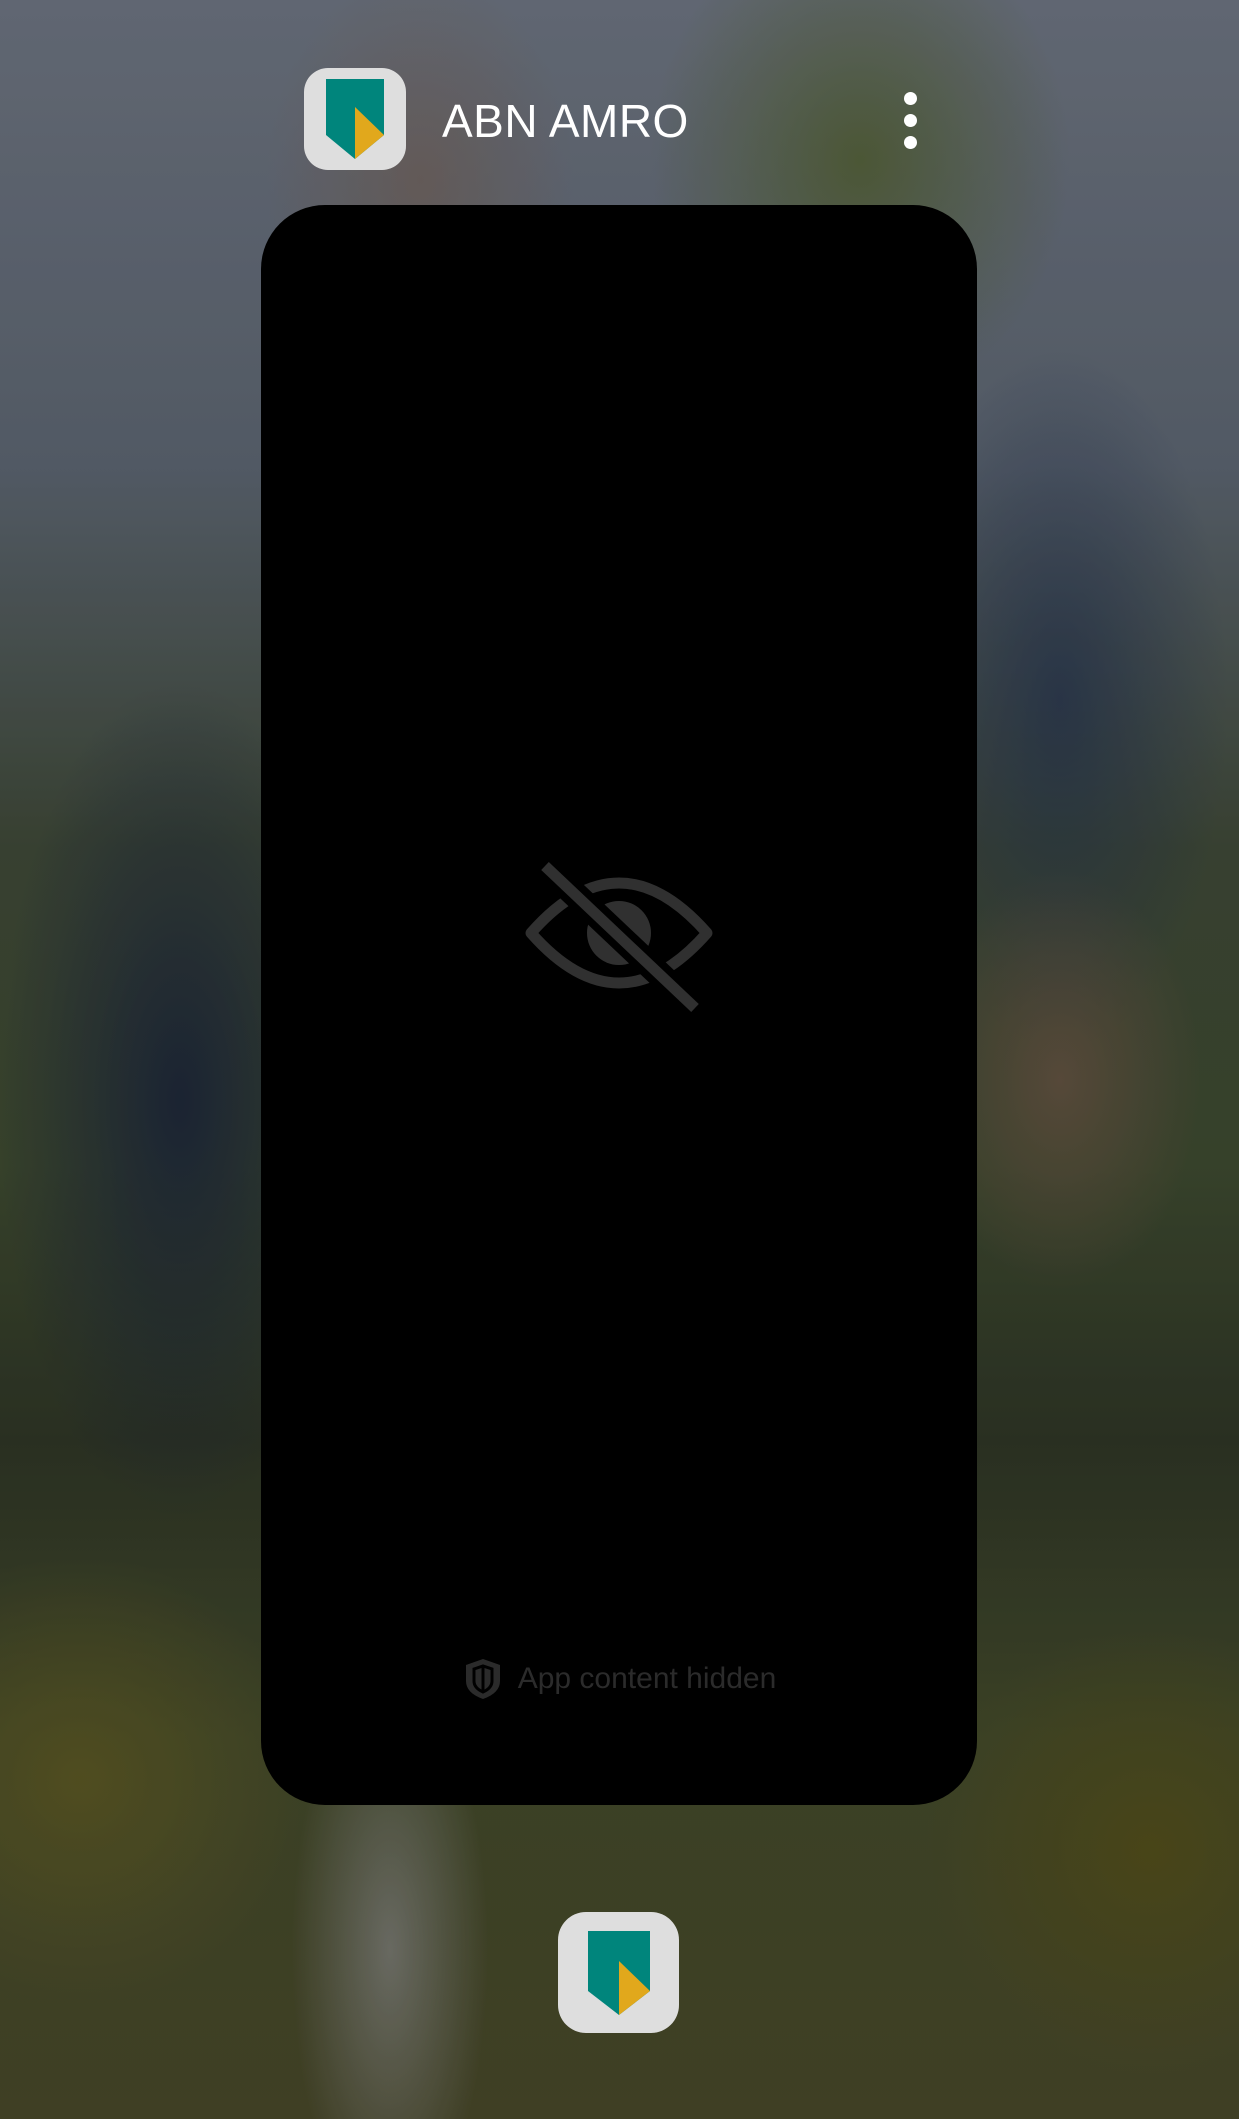 The image size is (1239, 2119). I want to click on app-content-hidden-note: App content hidden, so click(619, 1679).